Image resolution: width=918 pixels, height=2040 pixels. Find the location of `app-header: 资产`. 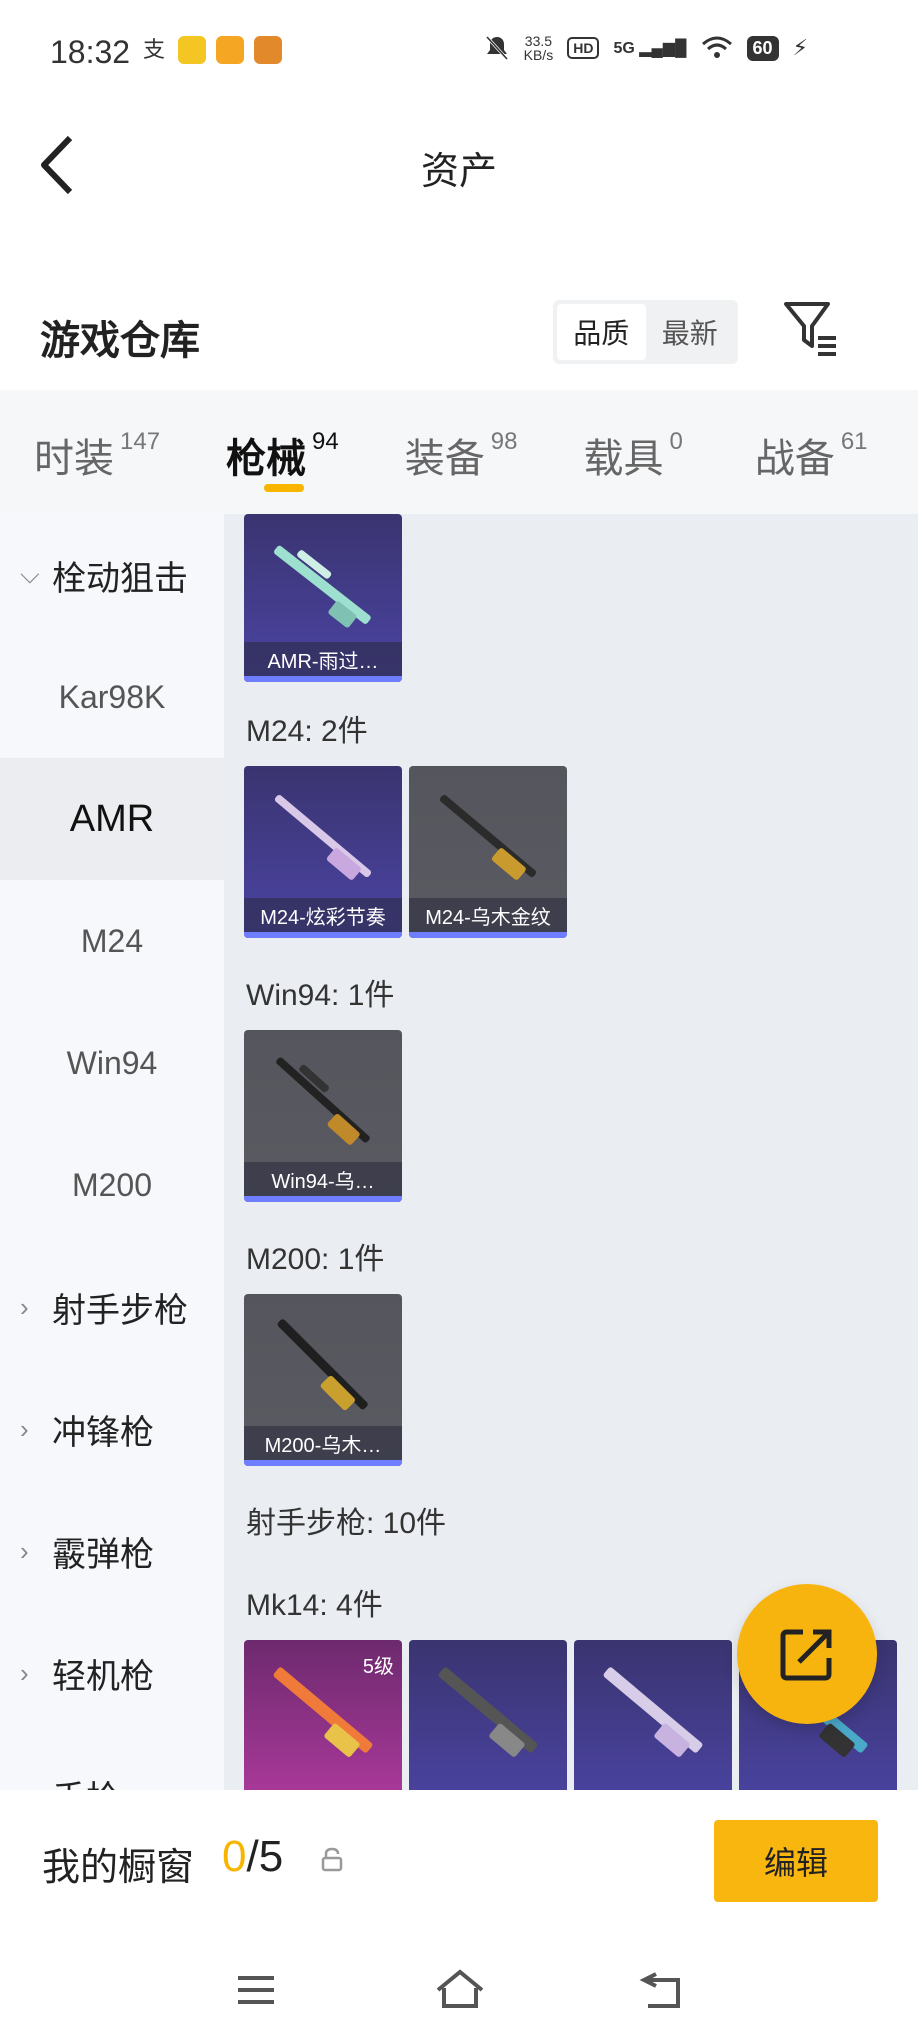

app-header: 资产 is located at coordinates (459, 165).